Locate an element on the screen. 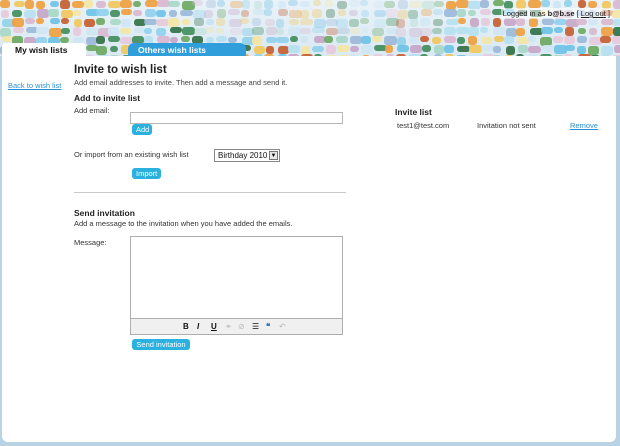  import-button: Import is located at coordinates (146, 173).